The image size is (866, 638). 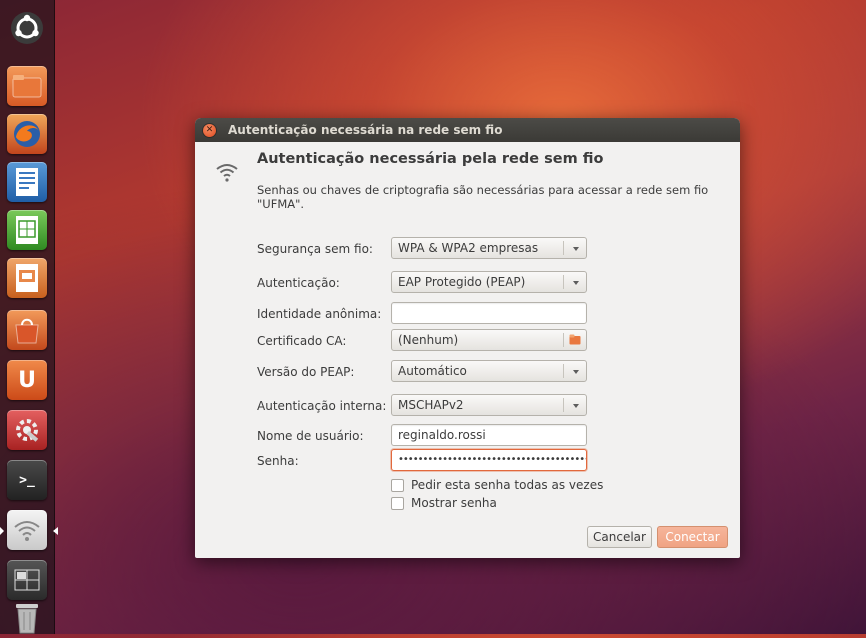 I want to click on ubuntu-dash-icon, so click(x=27, y=28).